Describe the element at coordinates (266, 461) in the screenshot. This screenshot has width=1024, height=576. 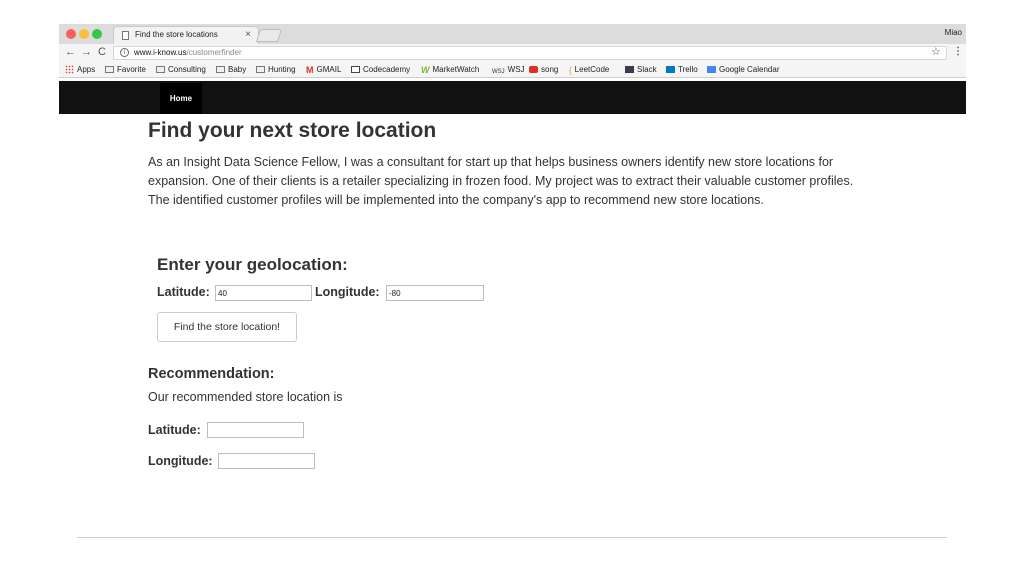
I see `recommended-longitude-output` at that location.